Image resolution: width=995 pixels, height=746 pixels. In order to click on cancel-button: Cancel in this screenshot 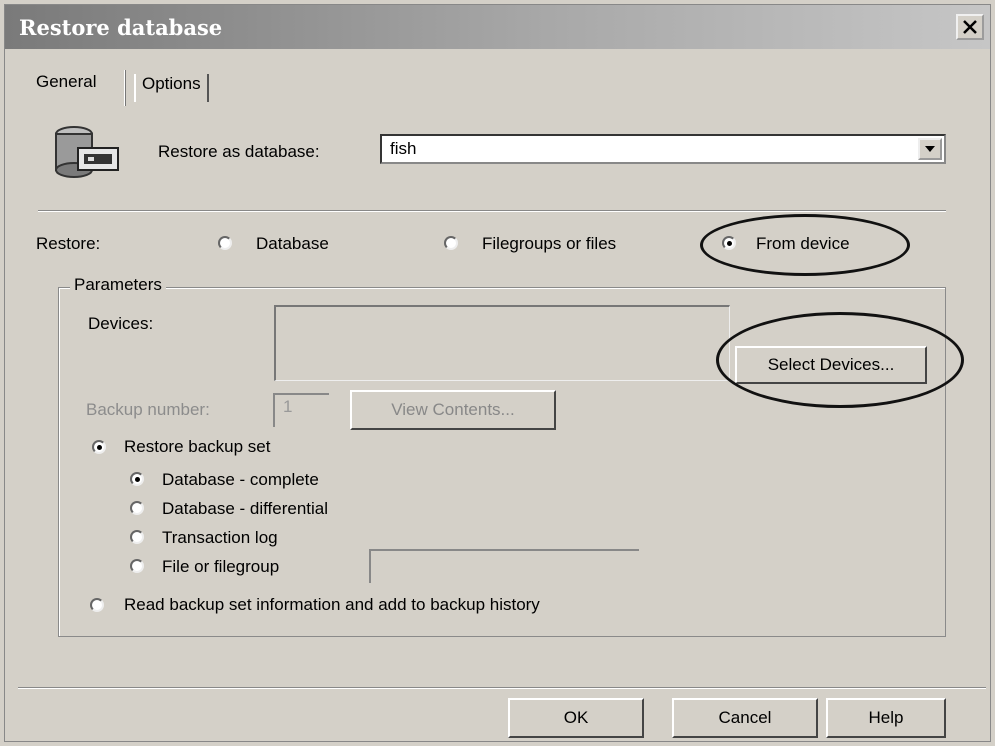, I will do `click(745, 718)`.